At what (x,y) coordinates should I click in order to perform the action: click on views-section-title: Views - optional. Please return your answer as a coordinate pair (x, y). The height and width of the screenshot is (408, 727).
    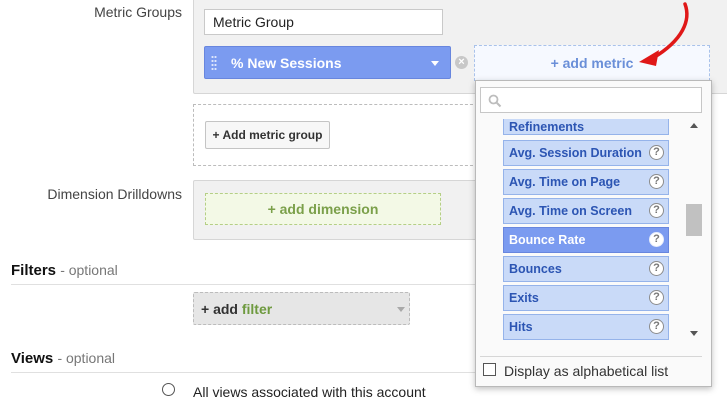
    Looking at the image, I should click on (63, 358).